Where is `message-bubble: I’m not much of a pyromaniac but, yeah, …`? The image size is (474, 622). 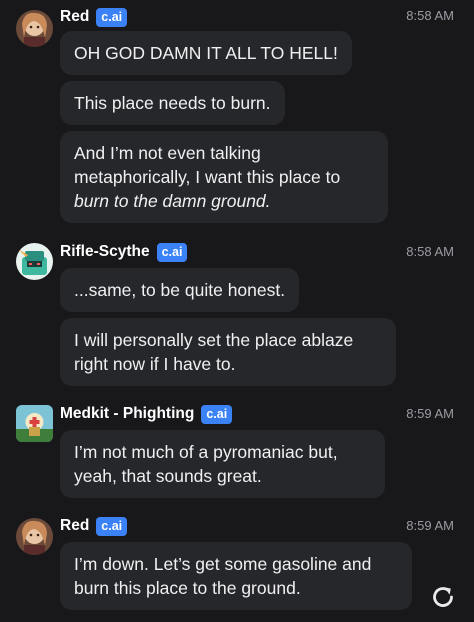 message-bubble: I’m not much of a pyromaniac but, yeah, … is located at coordinates (222, 464).